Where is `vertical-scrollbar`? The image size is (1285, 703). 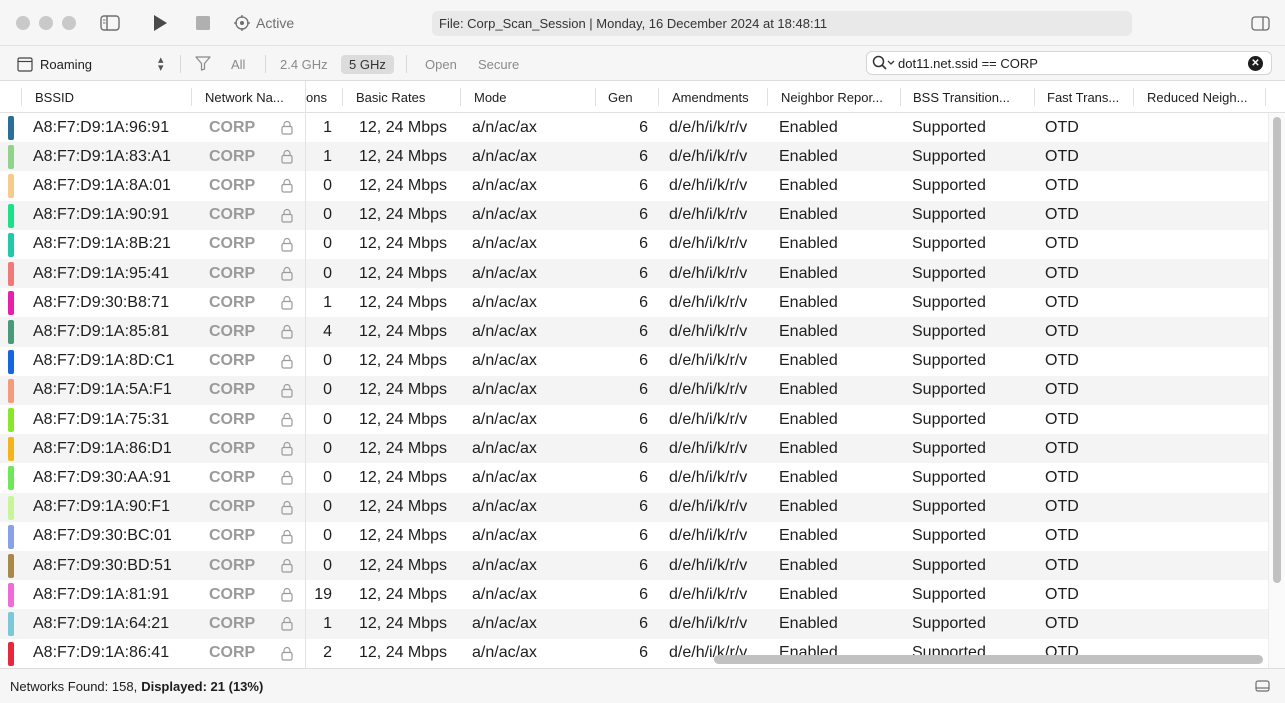 vertical-scrollbar is located at coordinates (1276, 390).